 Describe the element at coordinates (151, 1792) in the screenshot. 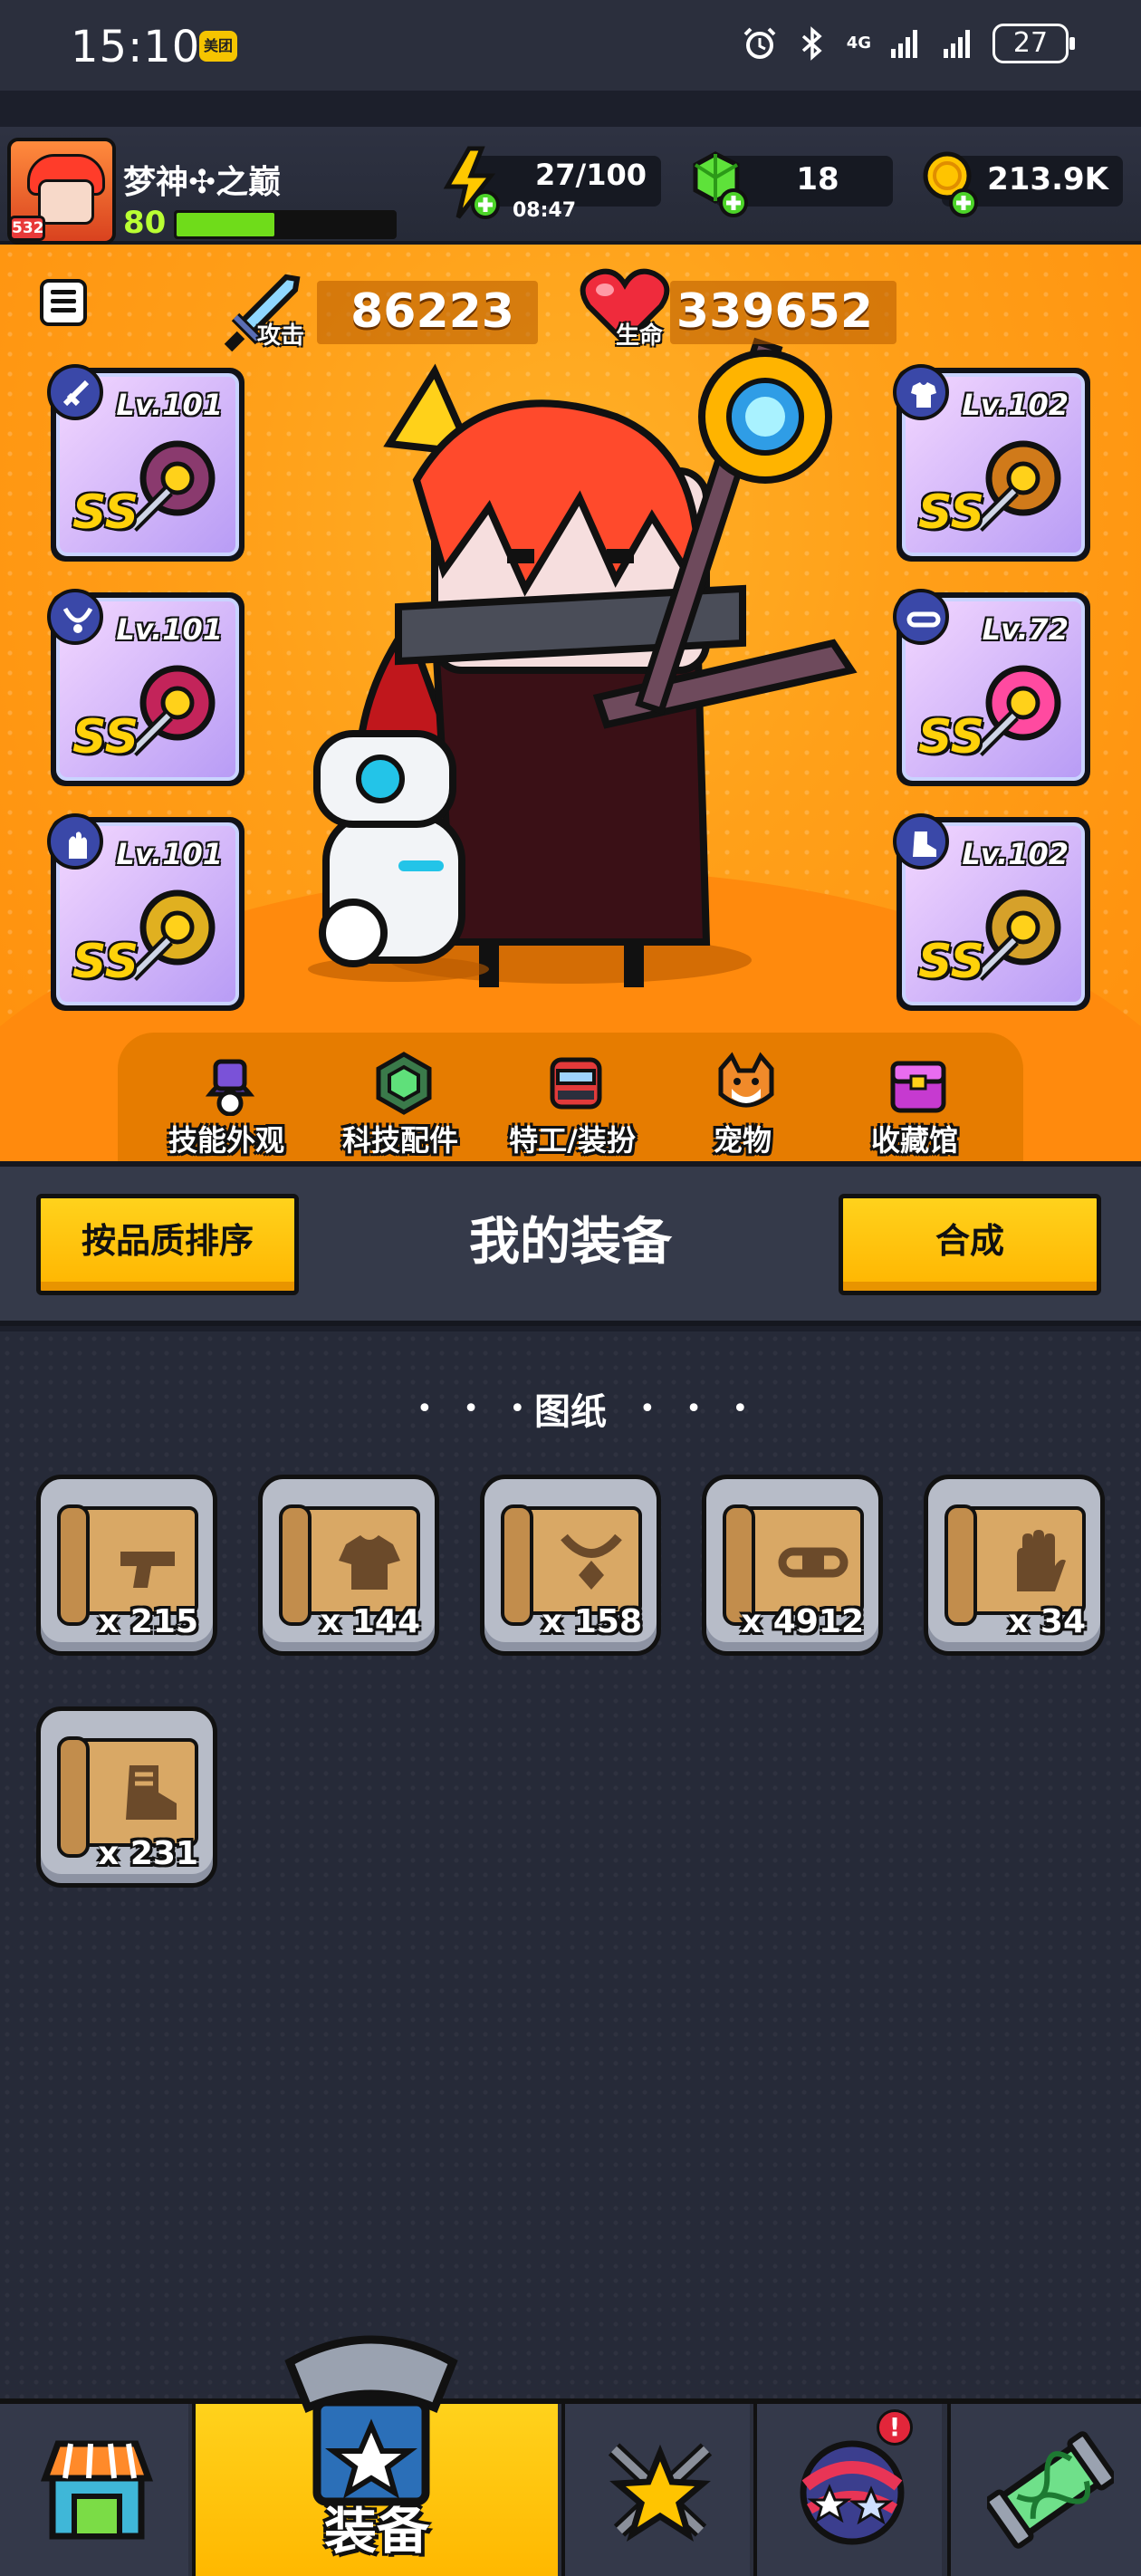

I see `boots-icon` at that location.